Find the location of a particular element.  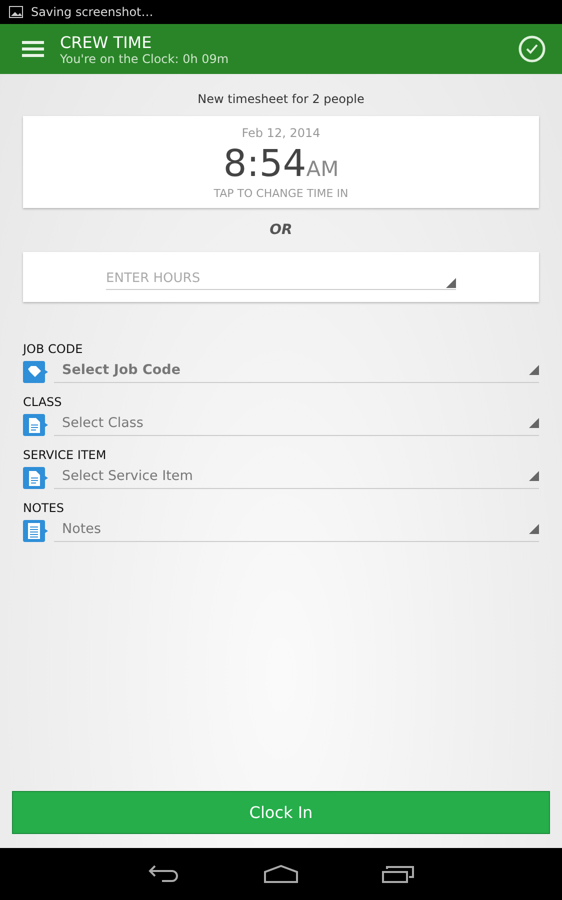

tag-icon is located at coordinates (35, 371).